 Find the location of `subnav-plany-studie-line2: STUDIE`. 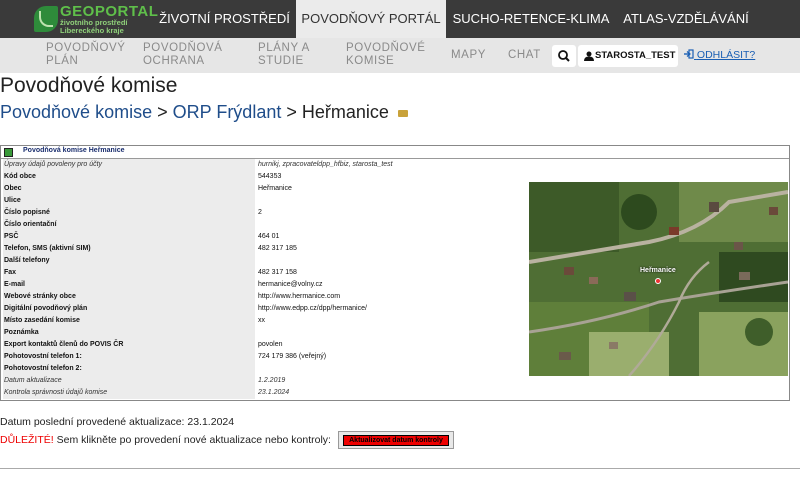

subnav-plany-studie-line2: STUDIE is located at coordinates (281, 61).